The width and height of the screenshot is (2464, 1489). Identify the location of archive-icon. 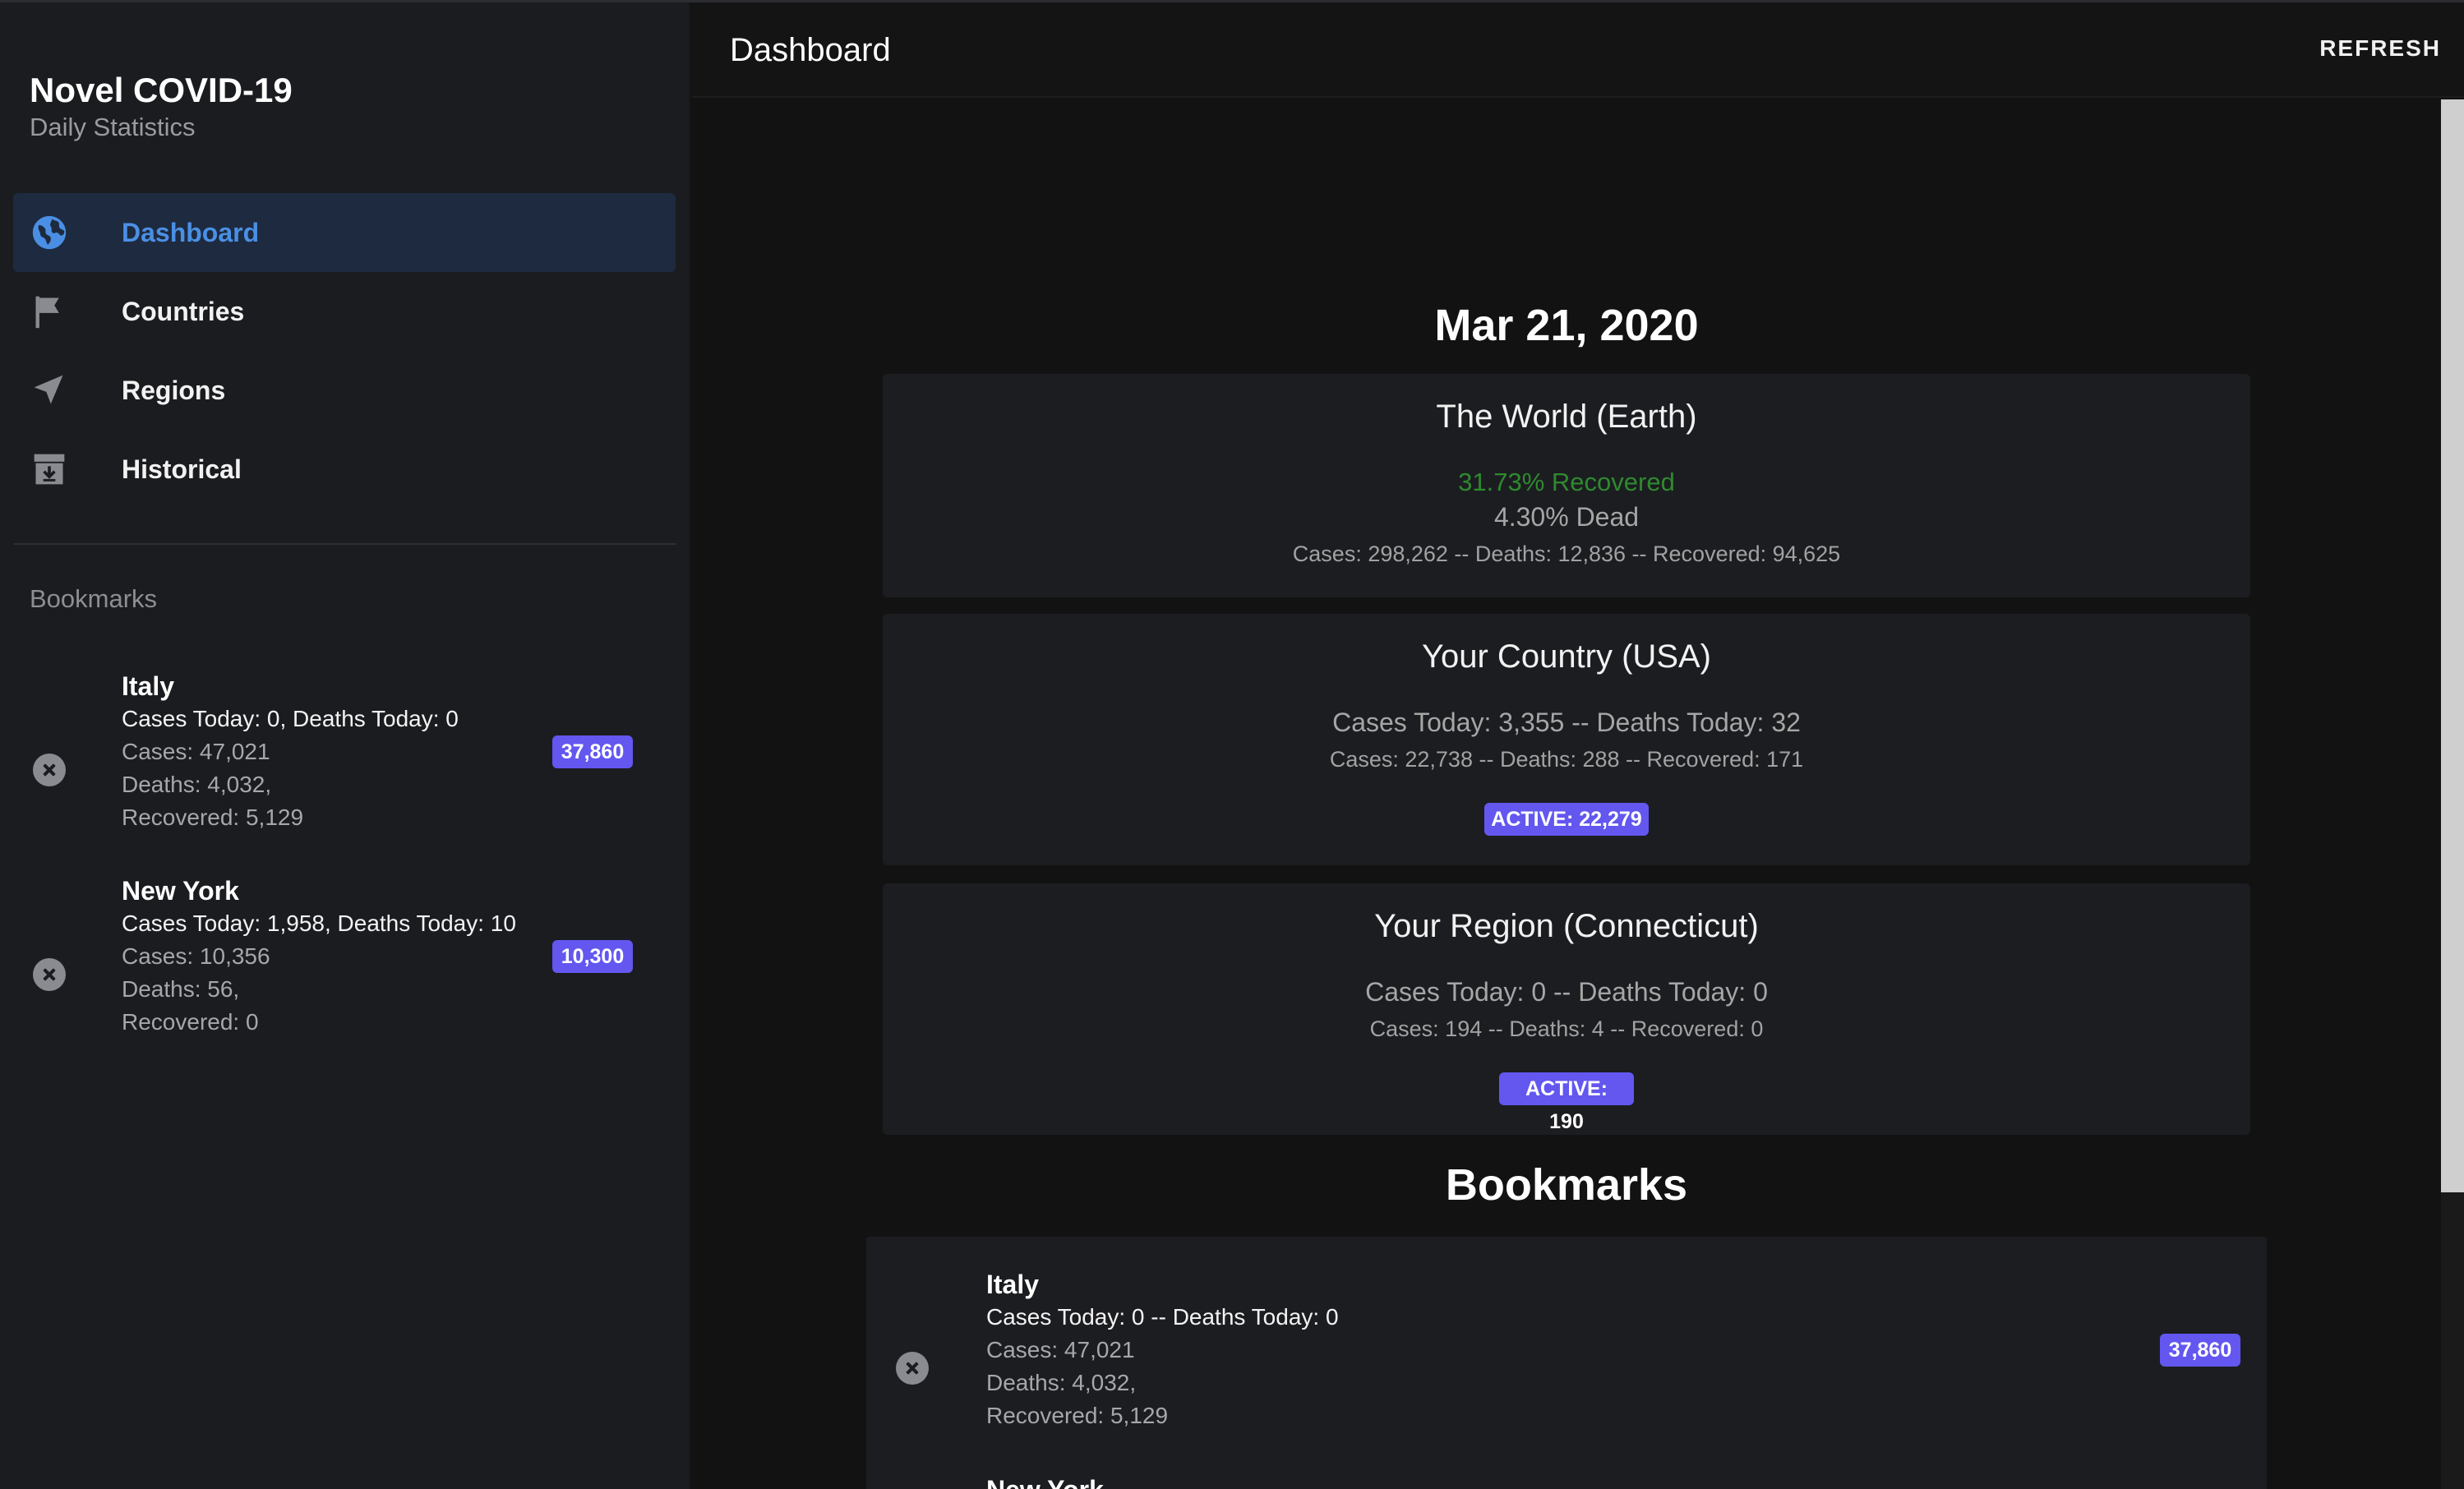
(49, 469).